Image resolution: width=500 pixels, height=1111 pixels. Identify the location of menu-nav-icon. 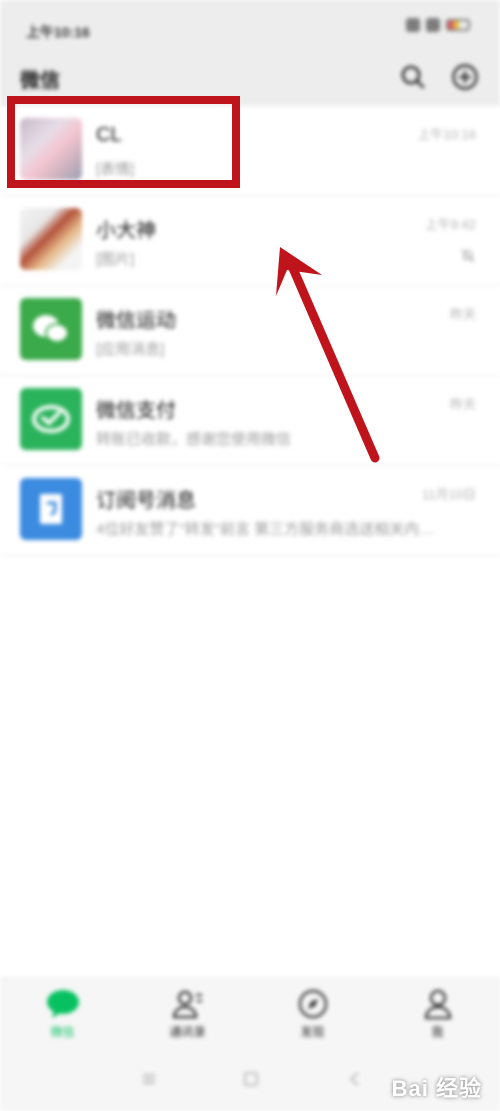
(149, 1079).